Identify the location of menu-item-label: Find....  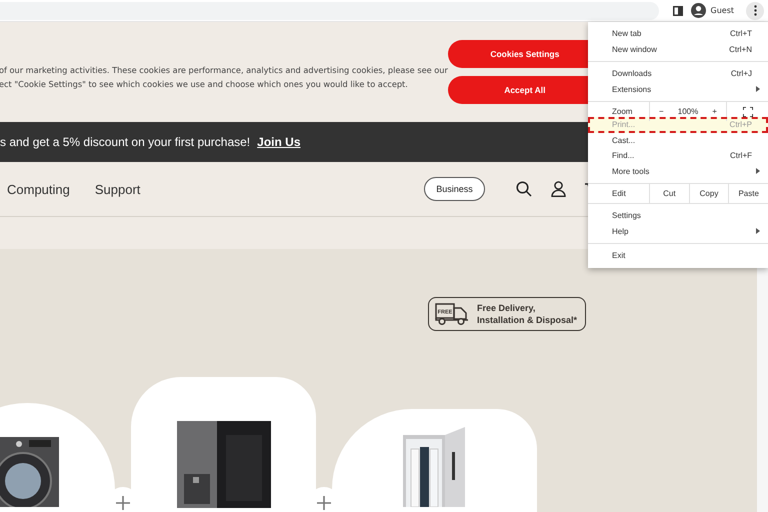
(624, 155).